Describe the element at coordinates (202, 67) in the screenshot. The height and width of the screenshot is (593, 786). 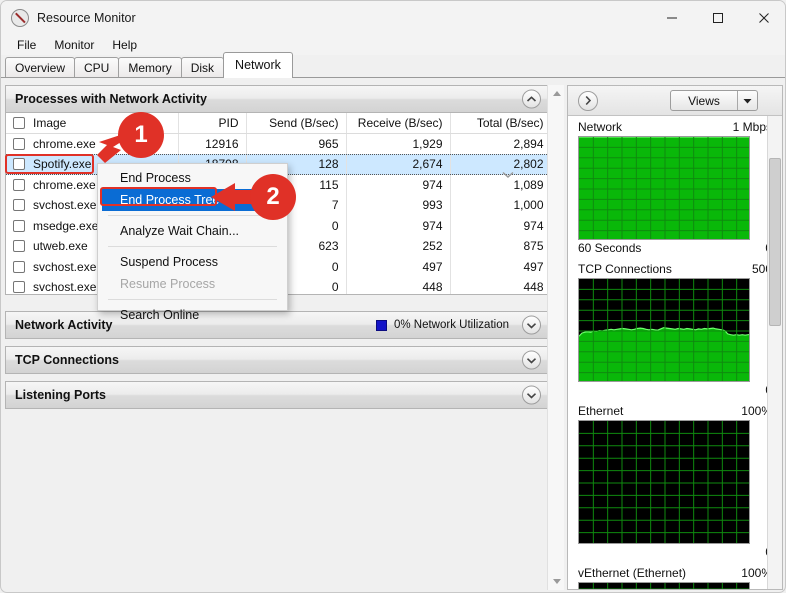
I see `tab-disk: Disk` at that location.